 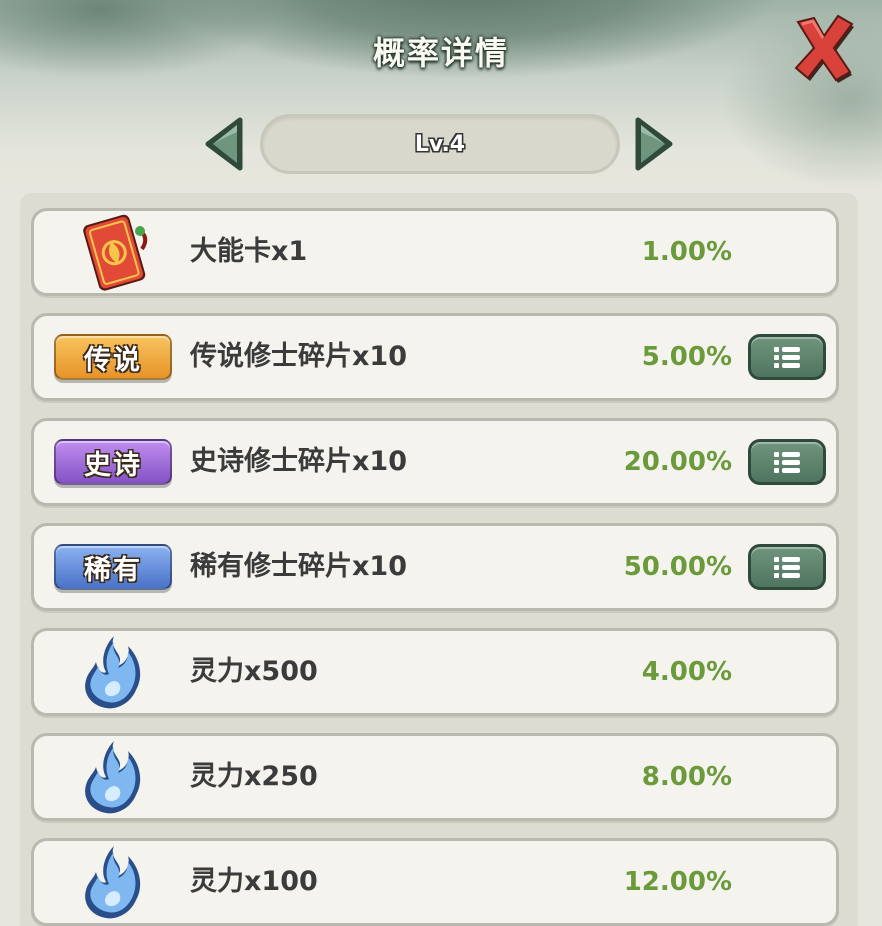 I want to click on item-probability: 50.00%, so click(x=677, y=567).